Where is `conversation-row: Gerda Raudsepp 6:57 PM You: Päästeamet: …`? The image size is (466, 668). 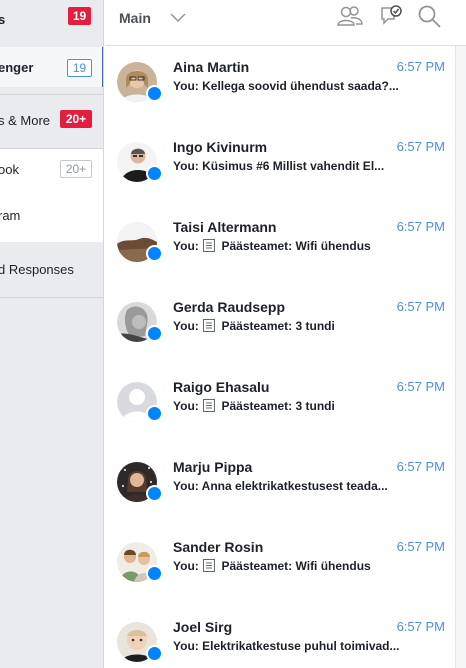
conversation-row: Gerda Raudsepp 6:57 PM You: Päästeamet: … is located at coordinates (280, 327).